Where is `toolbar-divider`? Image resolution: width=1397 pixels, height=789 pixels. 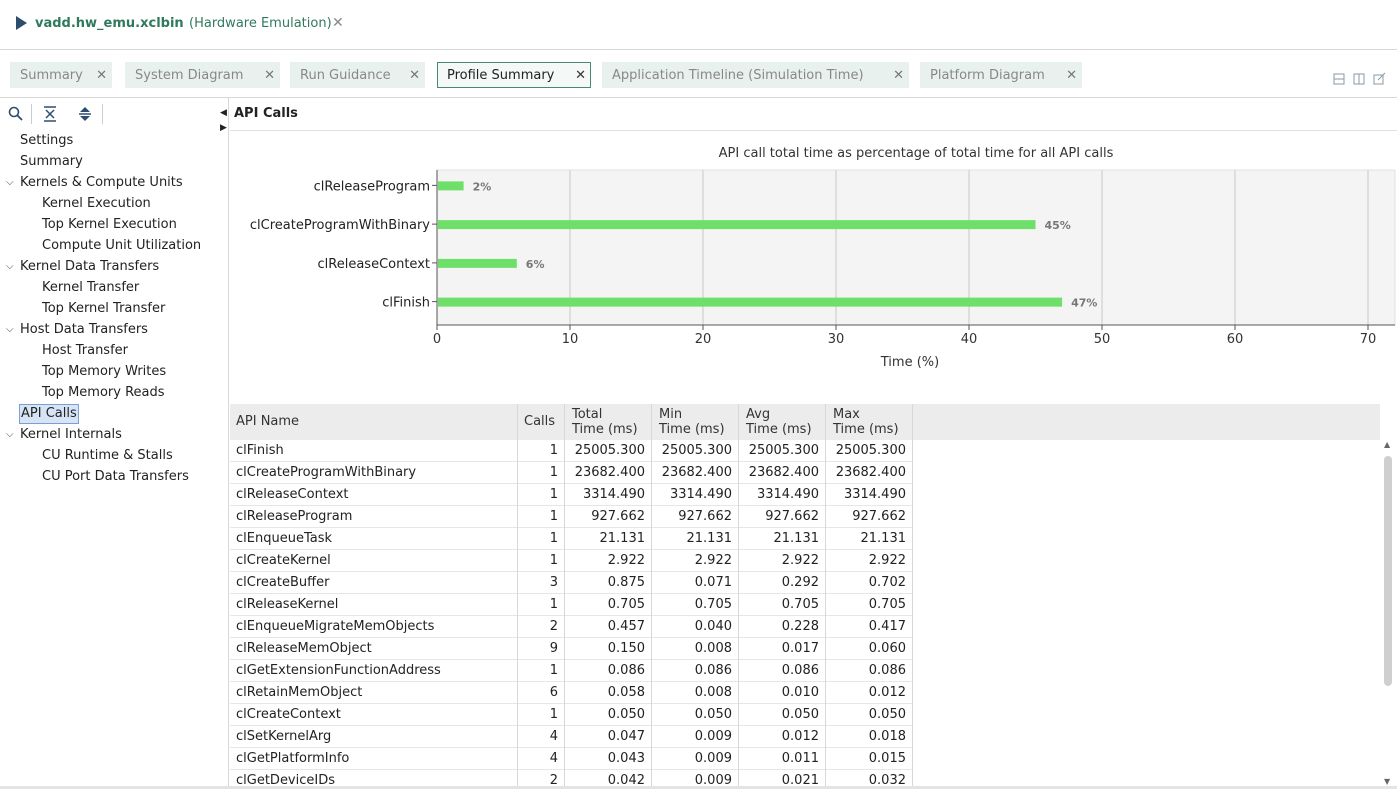 toolbar-divider is located at coordinates (102, 114).